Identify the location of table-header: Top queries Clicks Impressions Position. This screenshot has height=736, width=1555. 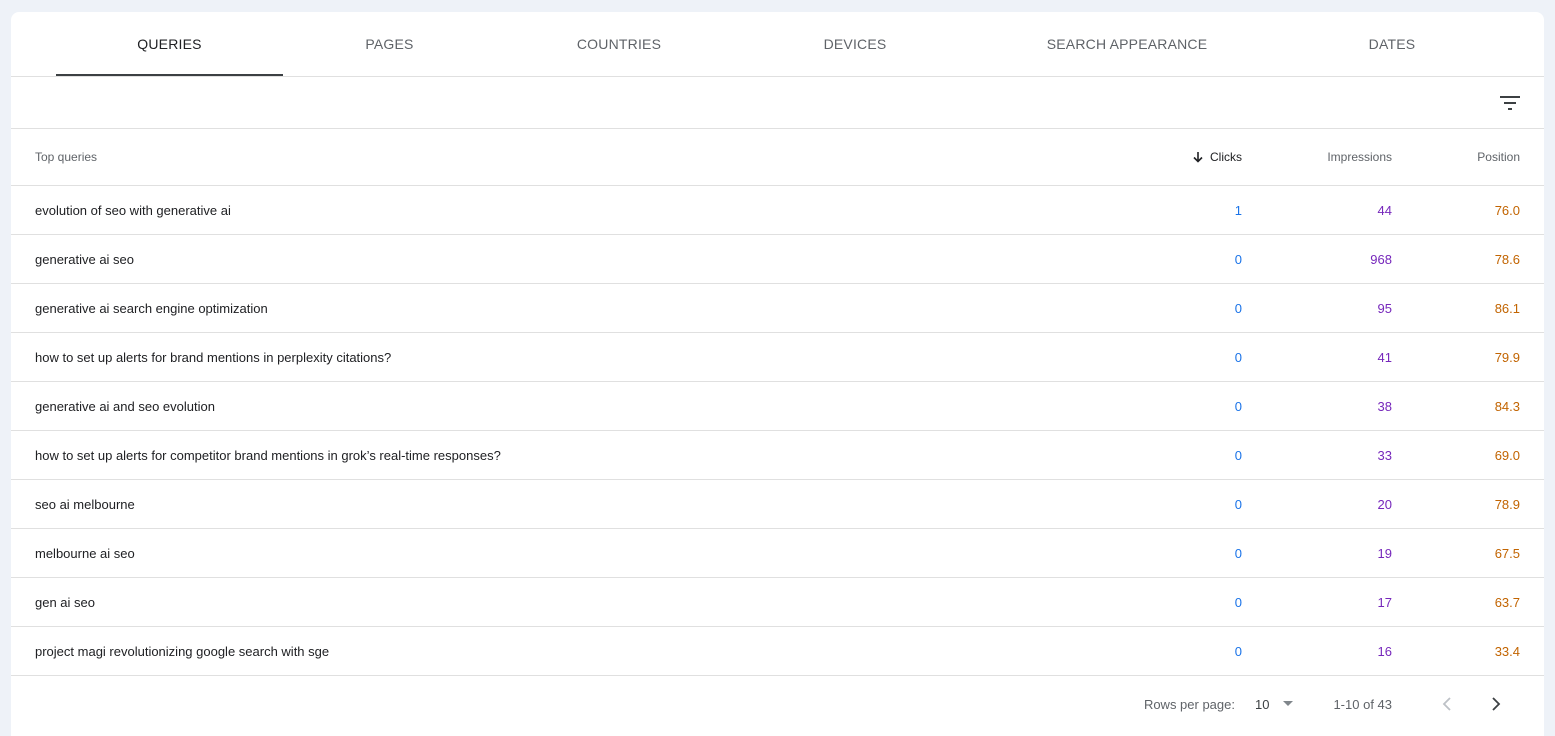
(777, 157).